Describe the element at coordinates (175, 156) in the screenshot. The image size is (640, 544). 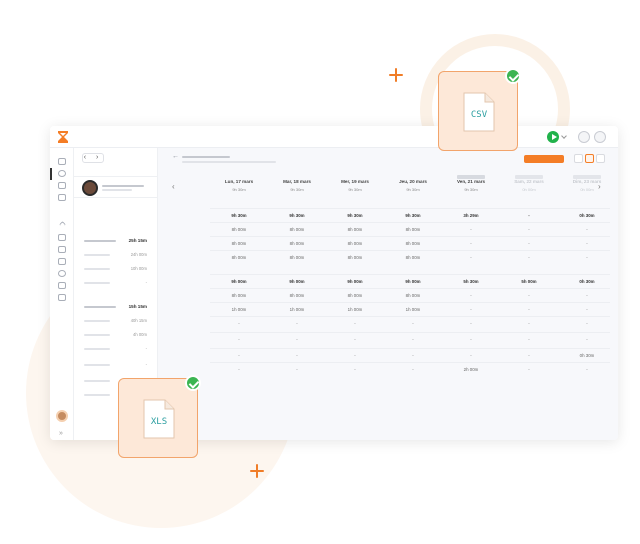
I see `back-arrow-icon: ←` at that location.